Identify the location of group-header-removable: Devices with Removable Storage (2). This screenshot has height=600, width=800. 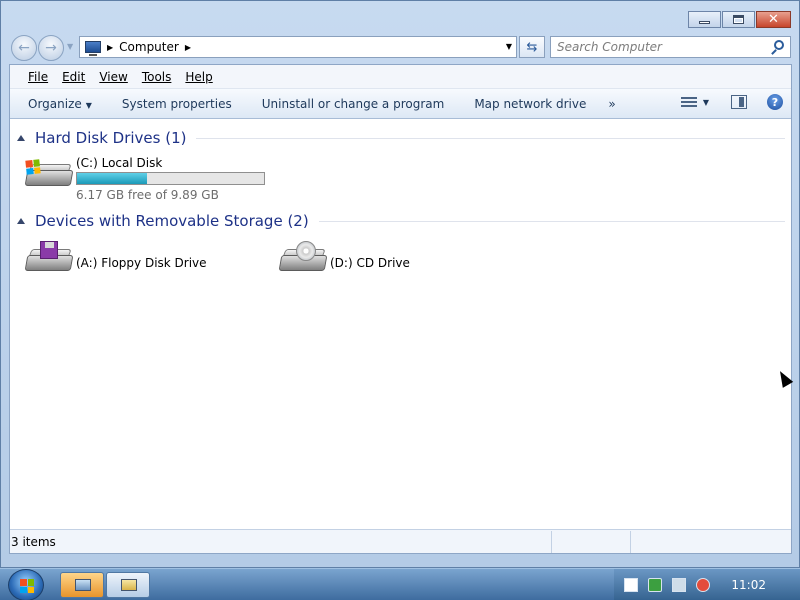
(397, 221).